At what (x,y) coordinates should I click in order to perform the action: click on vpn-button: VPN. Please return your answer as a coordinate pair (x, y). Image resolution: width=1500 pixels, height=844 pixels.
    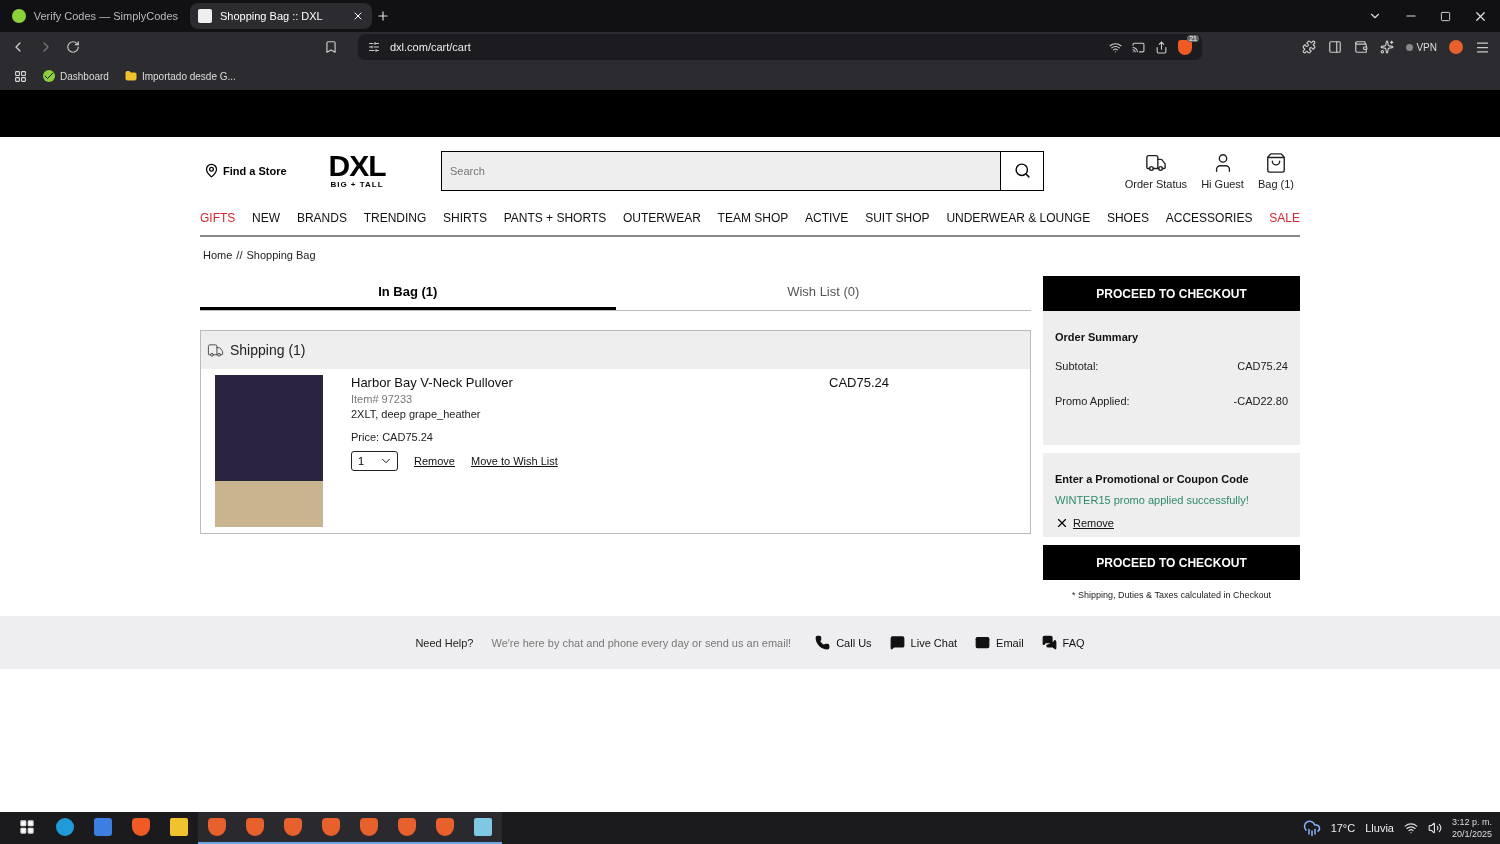
    Looking at the image, I should click on (1421, 47).